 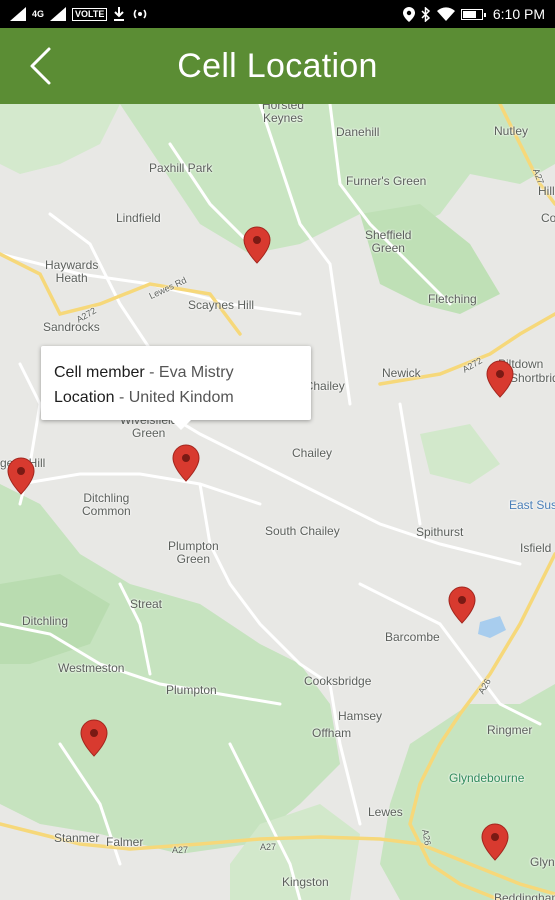 What do you see at coordinates (487, 778) in the screenshot?
I see `place-label: Glyndebourne` at bounding box center [487, 778].